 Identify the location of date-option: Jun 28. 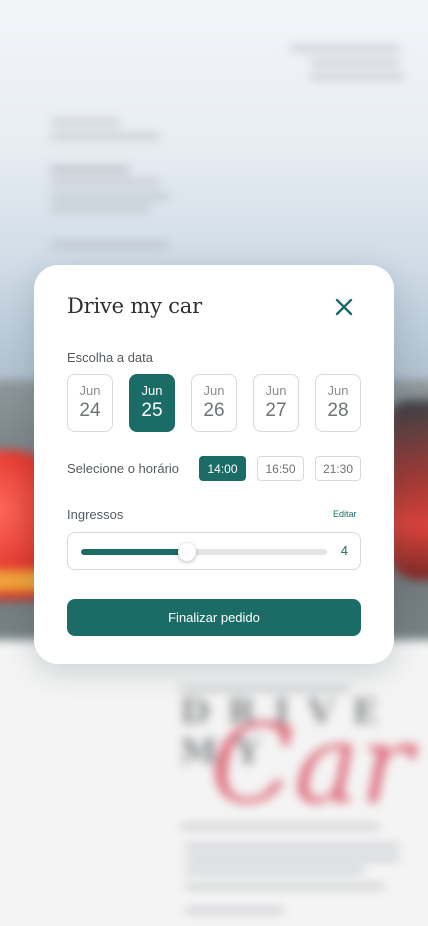
(338, 403).